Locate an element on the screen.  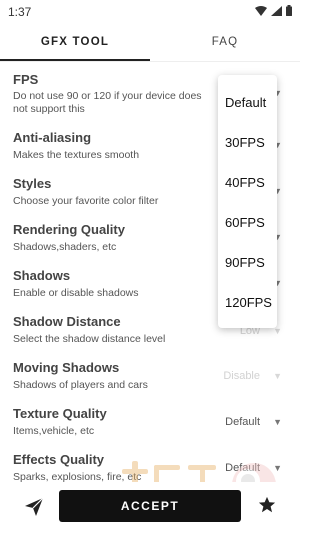
status-time: 1:37 is located at coordinates (20, 12).